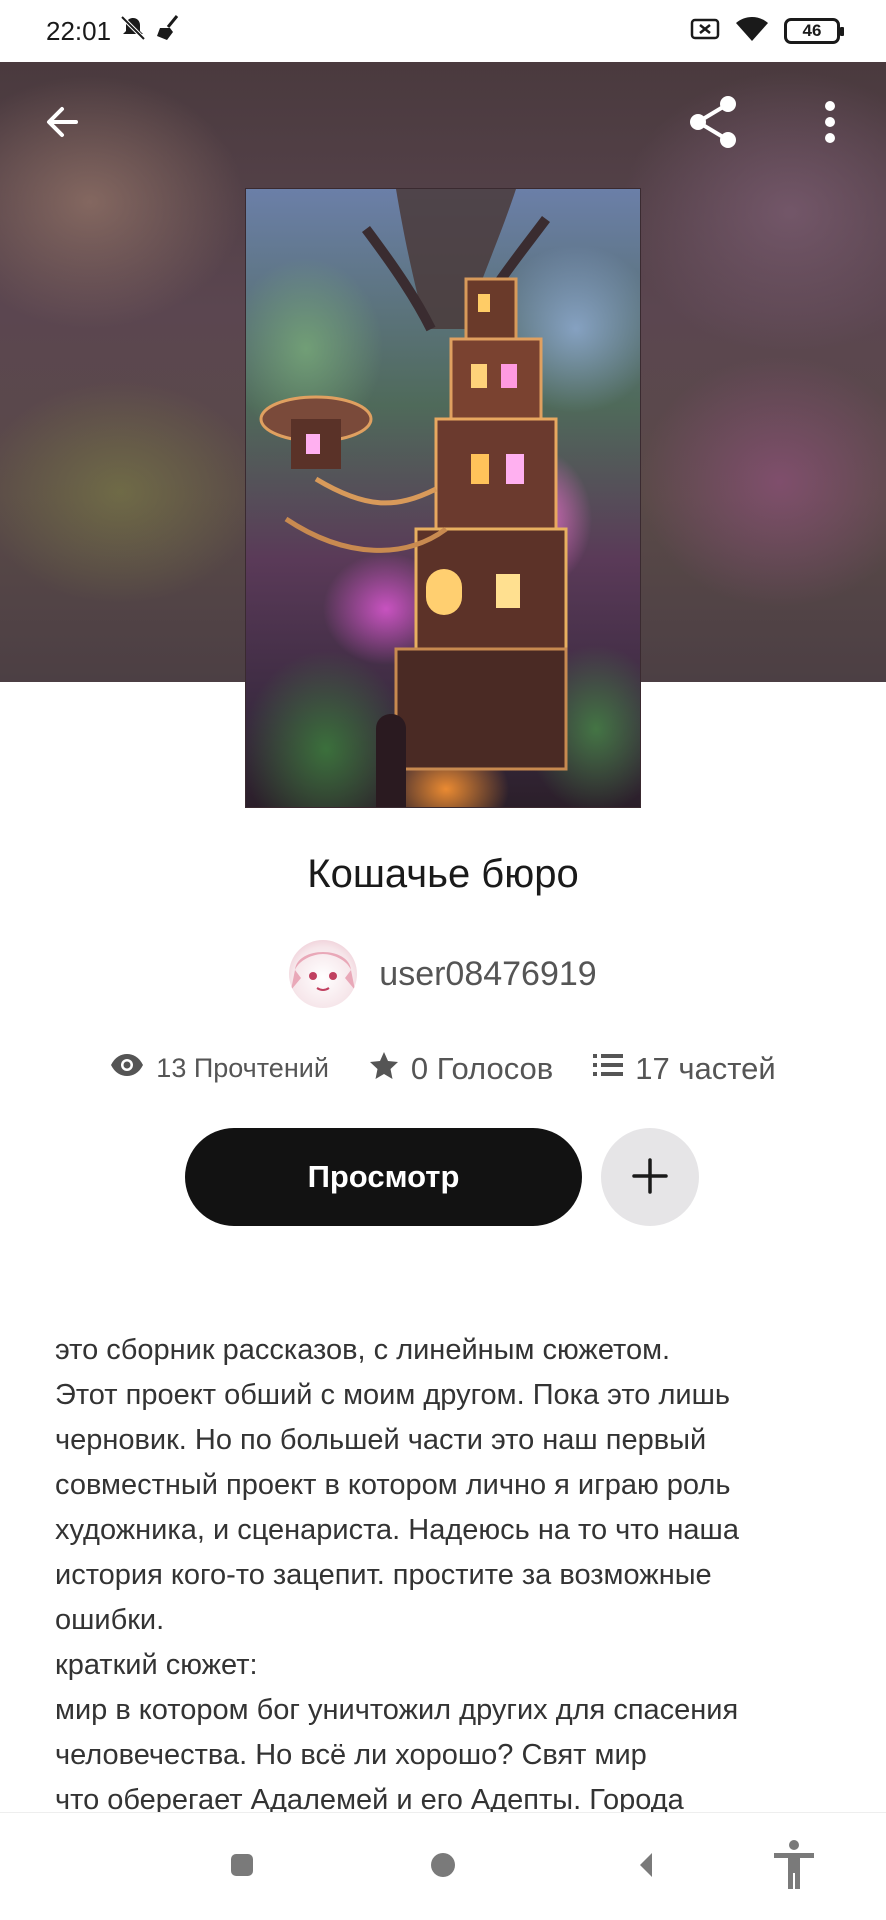  I want to click on star-icon, so click(384, 1068).